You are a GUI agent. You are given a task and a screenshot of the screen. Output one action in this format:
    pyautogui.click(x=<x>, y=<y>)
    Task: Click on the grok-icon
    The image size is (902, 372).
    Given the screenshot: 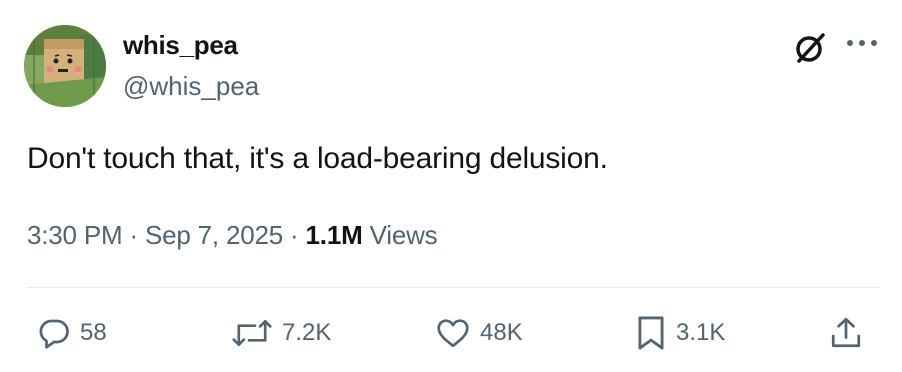 What is the action you would take?
    pyautogui.click(x=810, y=48)
    